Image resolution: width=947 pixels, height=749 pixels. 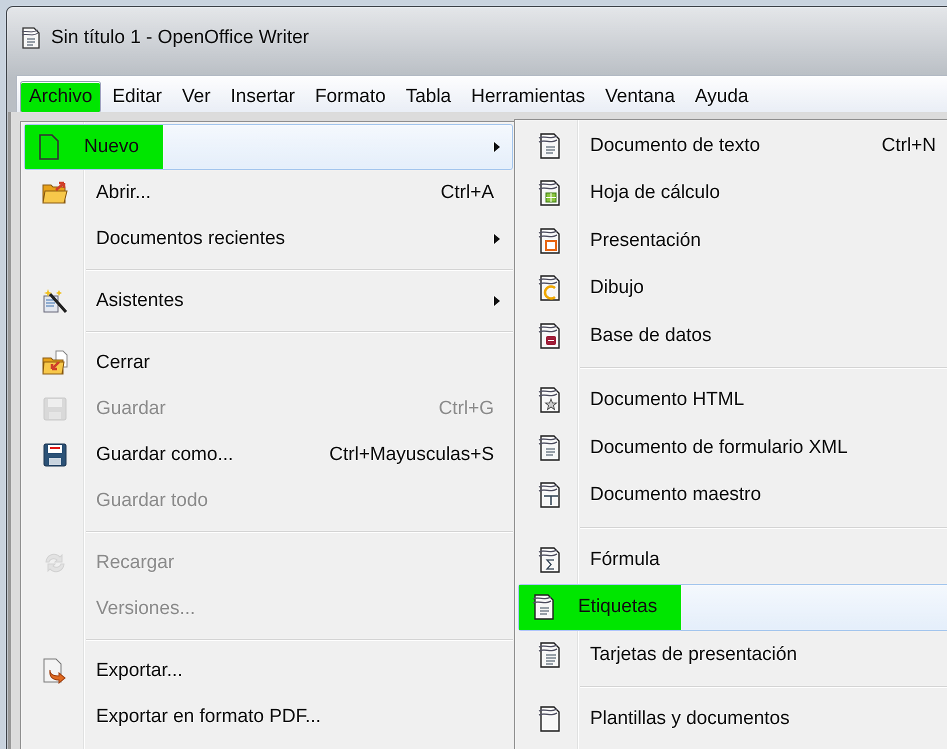 What do you see at coordinates (55, 671) in the screenshot?
I see `export-document-icon` at bounding box center [55, 671].